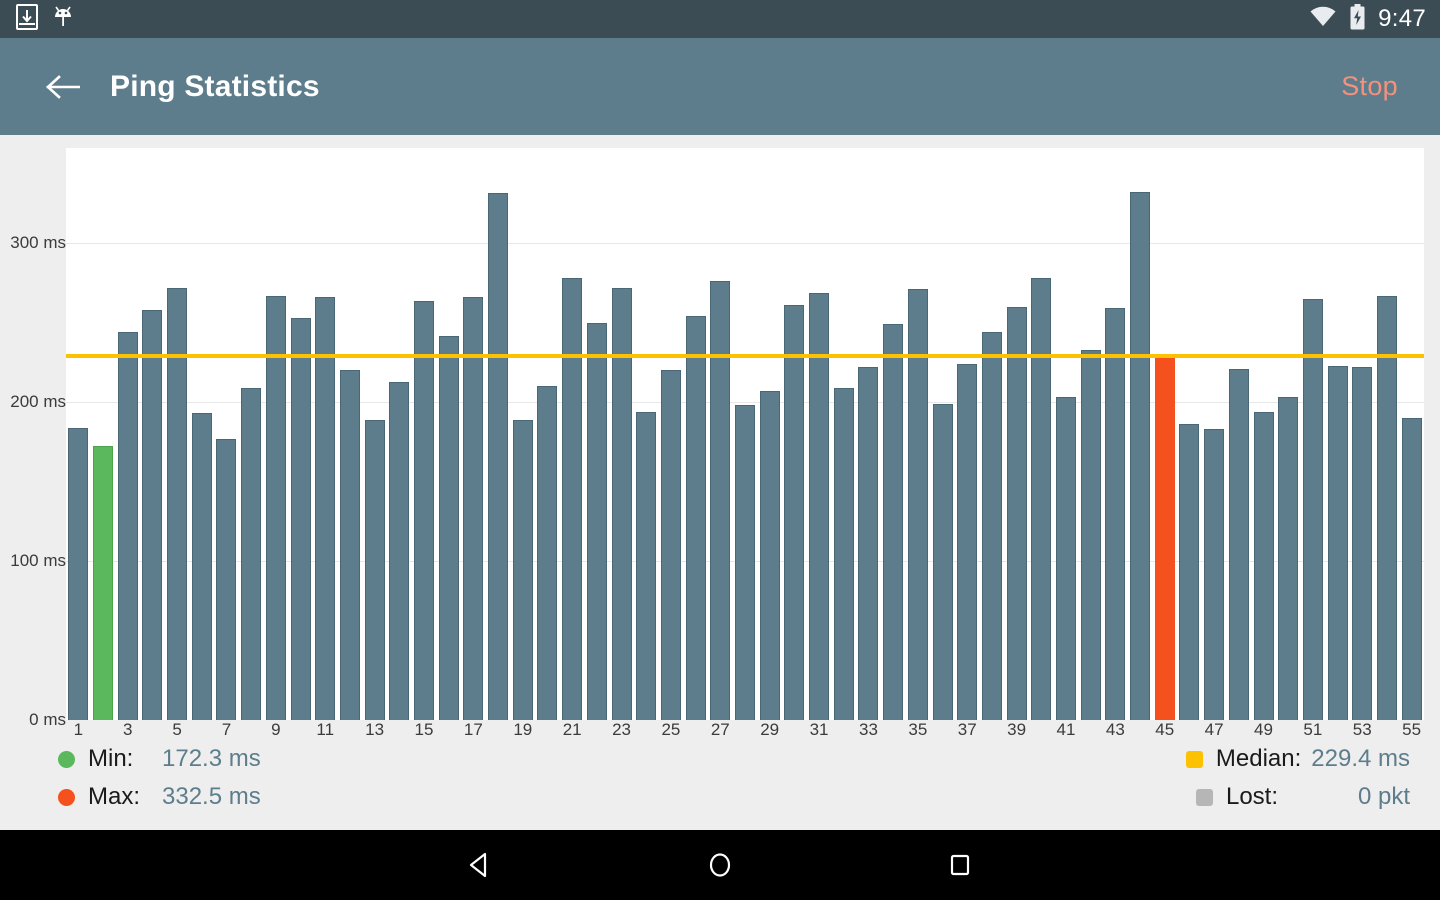  What do you see at coordinates (1251, 796) in the screenshot?
I see `lost-label: Lost:` at bounding box center [1251, 796].